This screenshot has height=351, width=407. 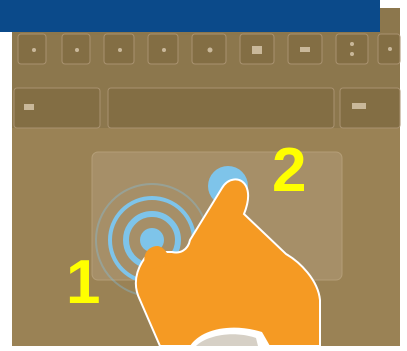 What do you see at coordinates (83, 282) in the screenshot?
I see `step-number-1: 1` at bounding box center [83, 282].